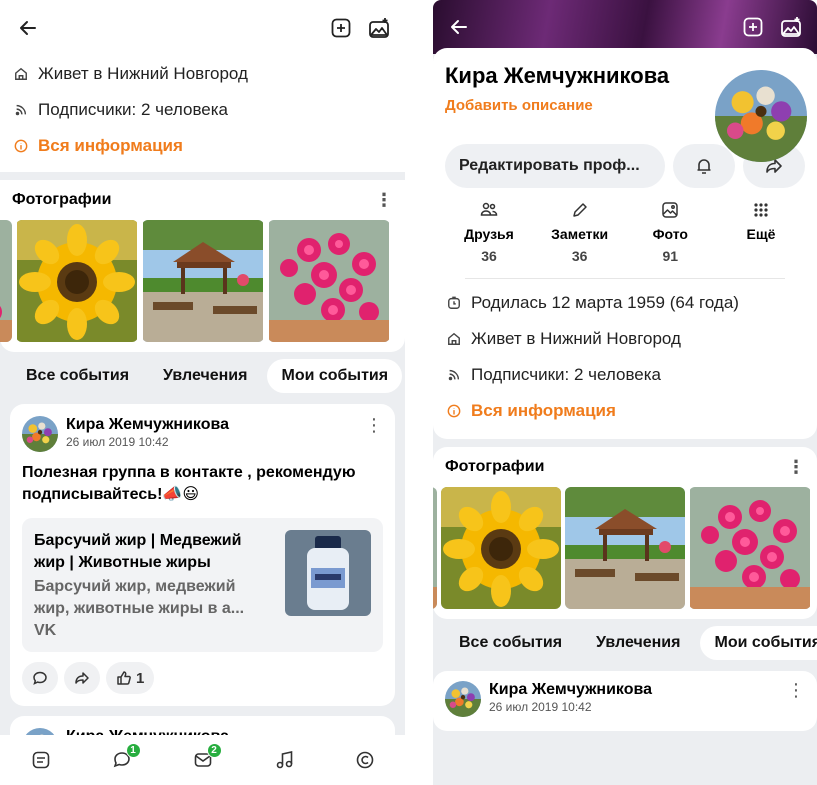  Describe the element at coordinates (625, 278) in the screenshot. I see `divider` at that location.